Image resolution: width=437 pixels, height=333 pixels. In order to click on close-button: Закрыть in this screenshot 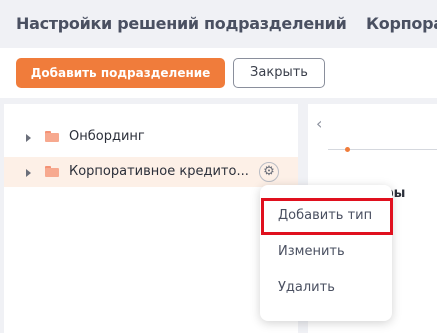, I will do `click(279, 73)`.